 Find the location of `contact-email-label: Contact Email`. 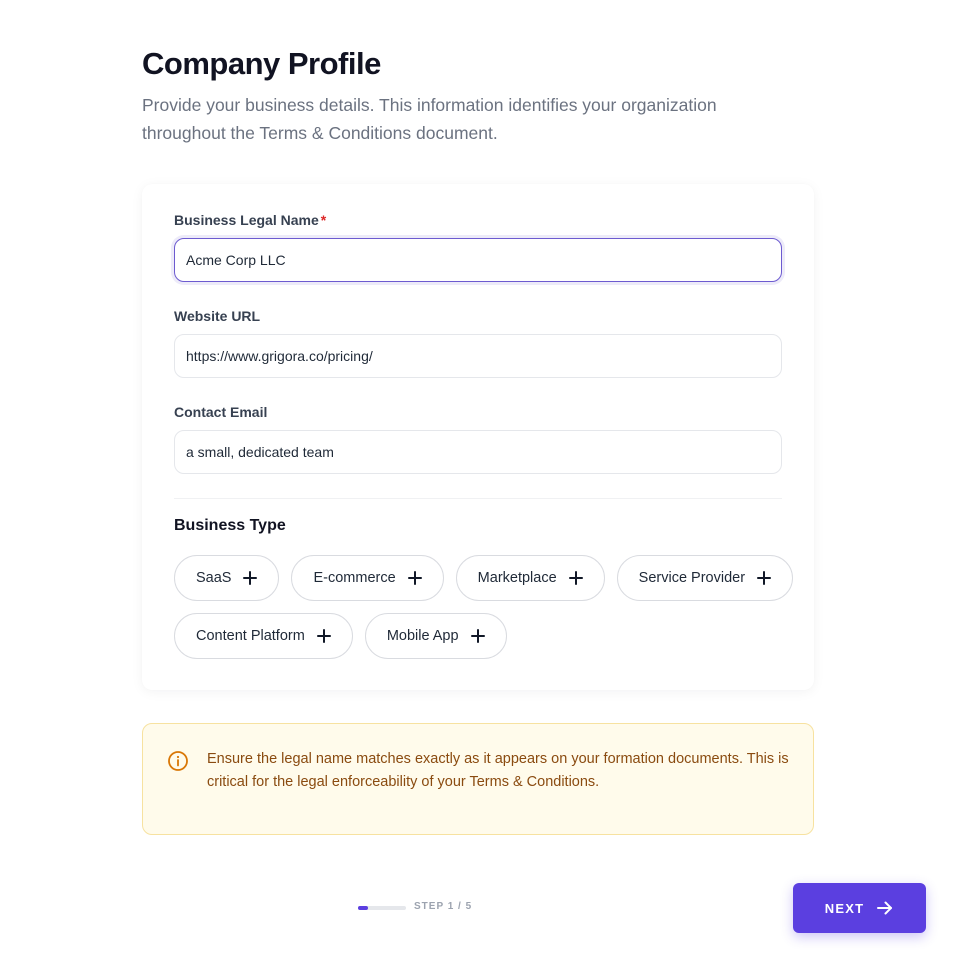

contact-email-label: Contact Email is located at coordinates (221, 412).